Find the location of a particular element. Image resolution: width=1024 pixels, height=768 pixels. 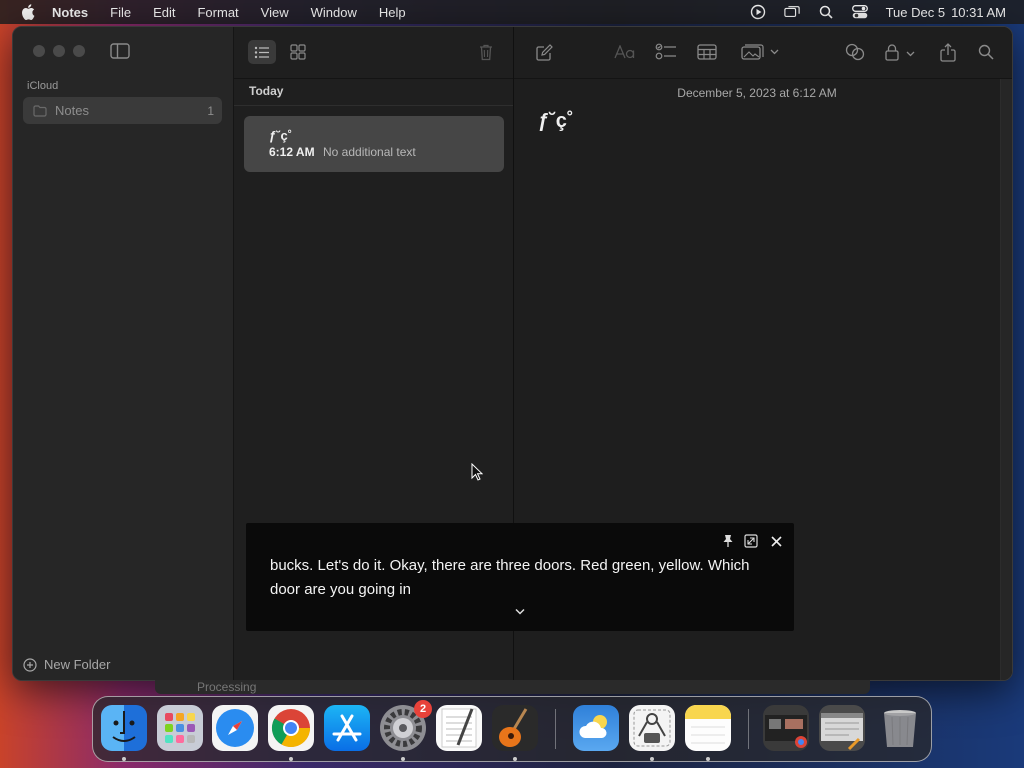

menu-time: 10:31 AM is located at coordinates (978, 12).